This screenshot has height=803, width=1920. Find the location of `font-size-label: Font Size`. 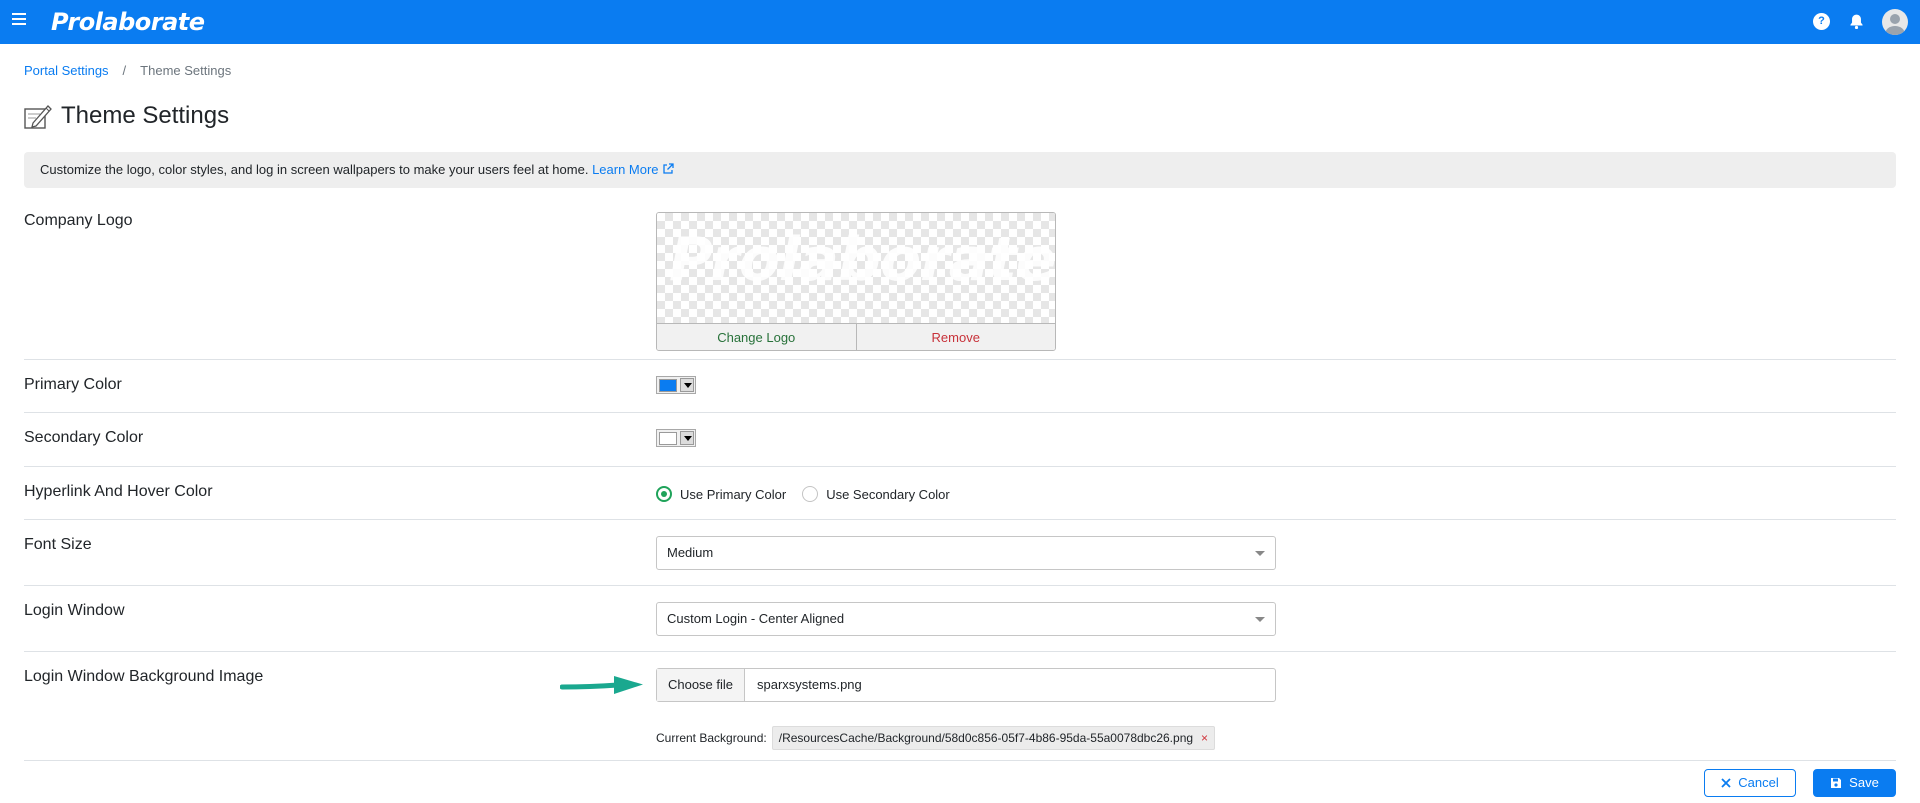

font-size-label: Font Size is located at coordinates (58, 544).